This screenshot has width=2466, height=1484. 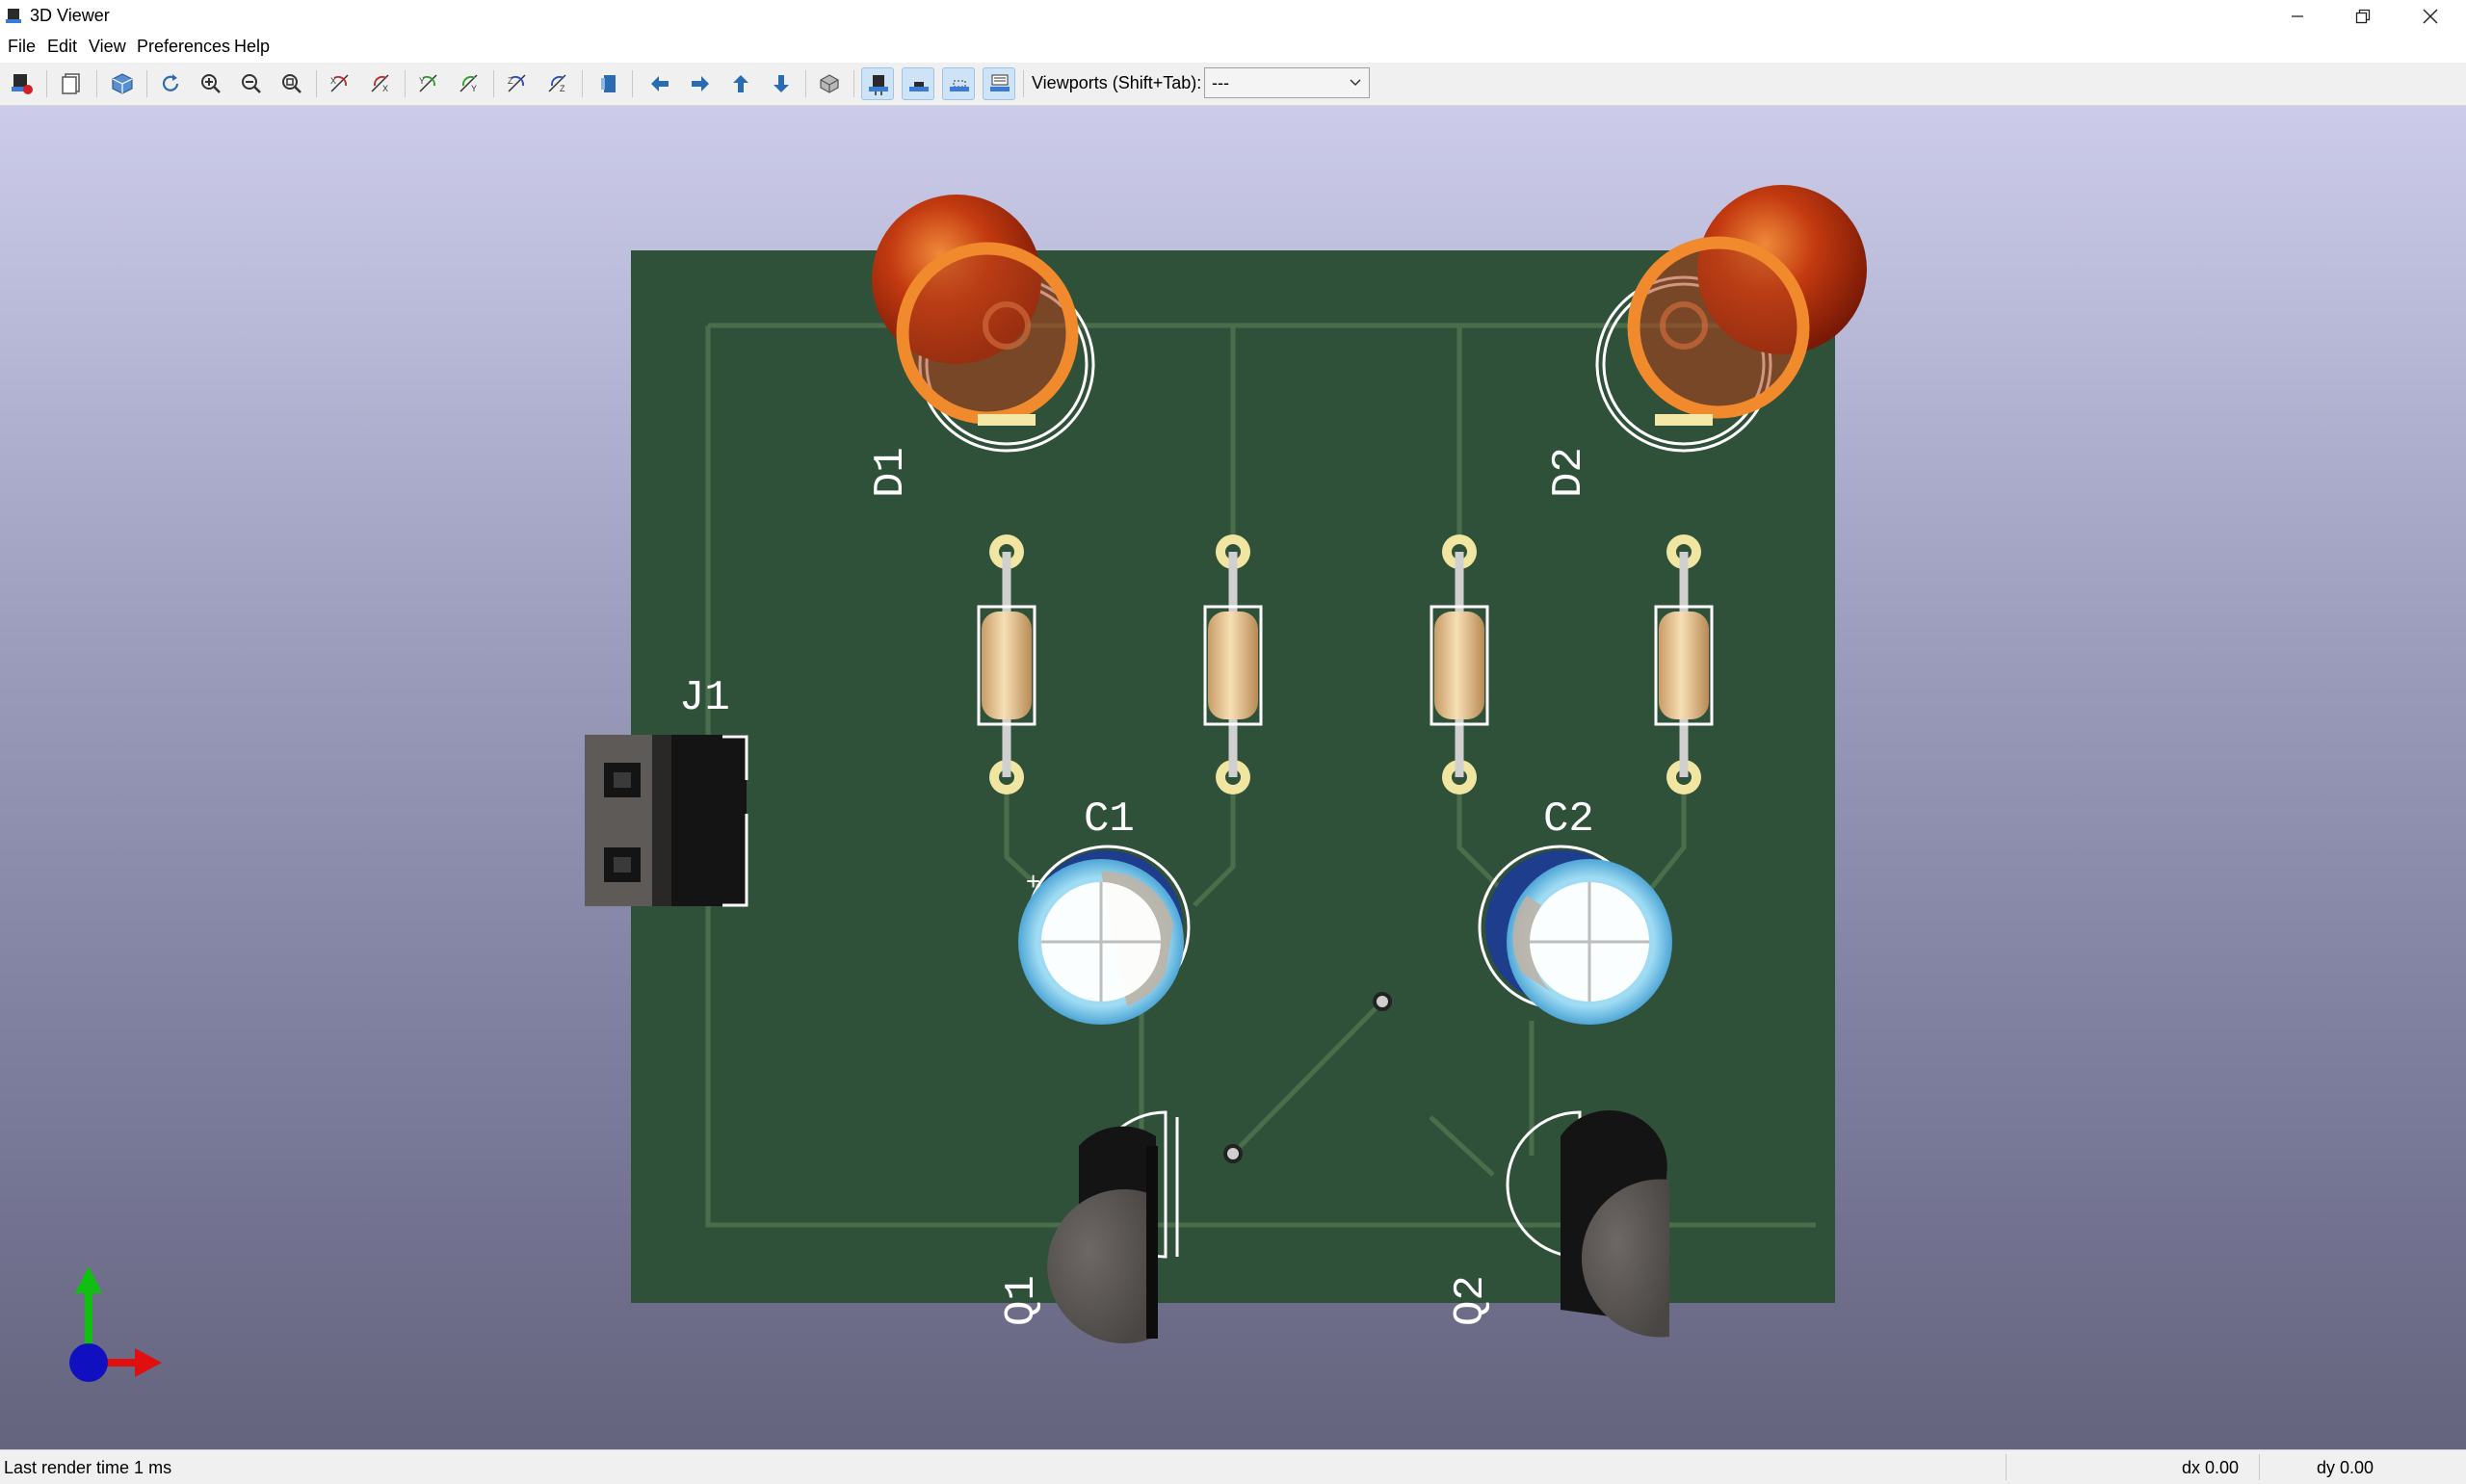 I want to click on zoom-in-icon, so click(x=211, y=84).